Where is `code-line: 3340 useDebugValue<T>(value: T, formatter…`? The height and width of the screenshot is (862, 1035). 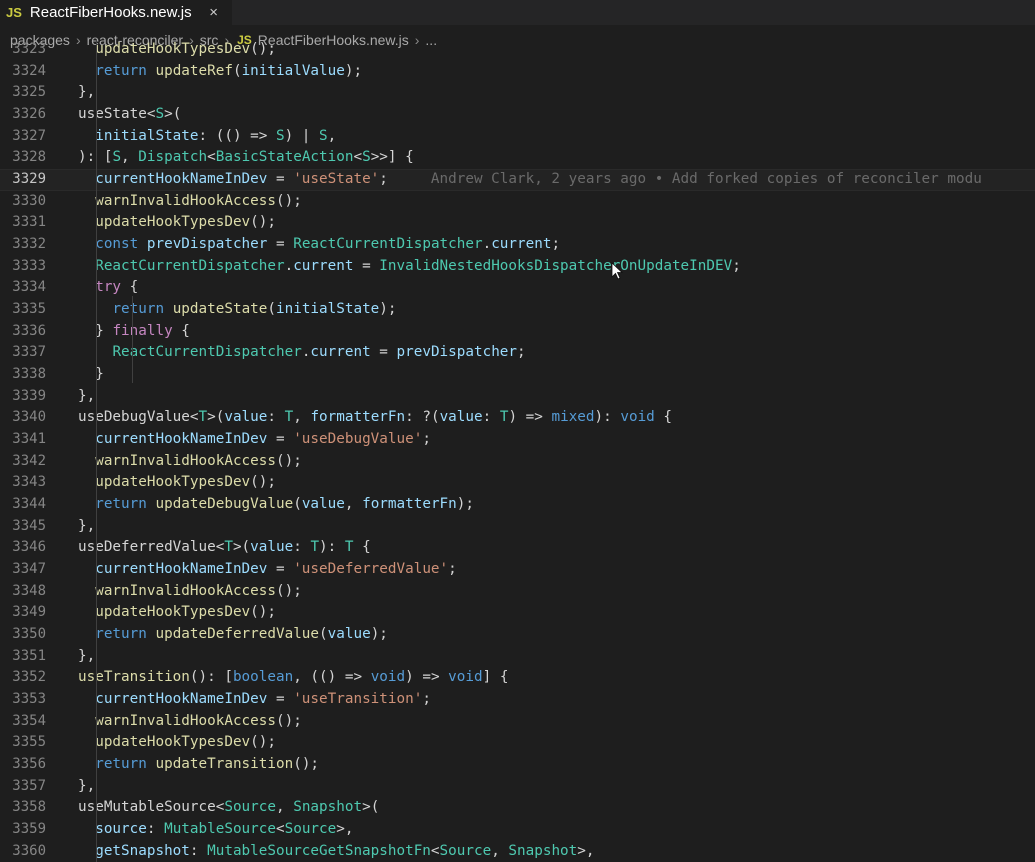 code-line: 3340 useDebugValue<T>(value: T, formatter… is located at coordinates (517, 418).